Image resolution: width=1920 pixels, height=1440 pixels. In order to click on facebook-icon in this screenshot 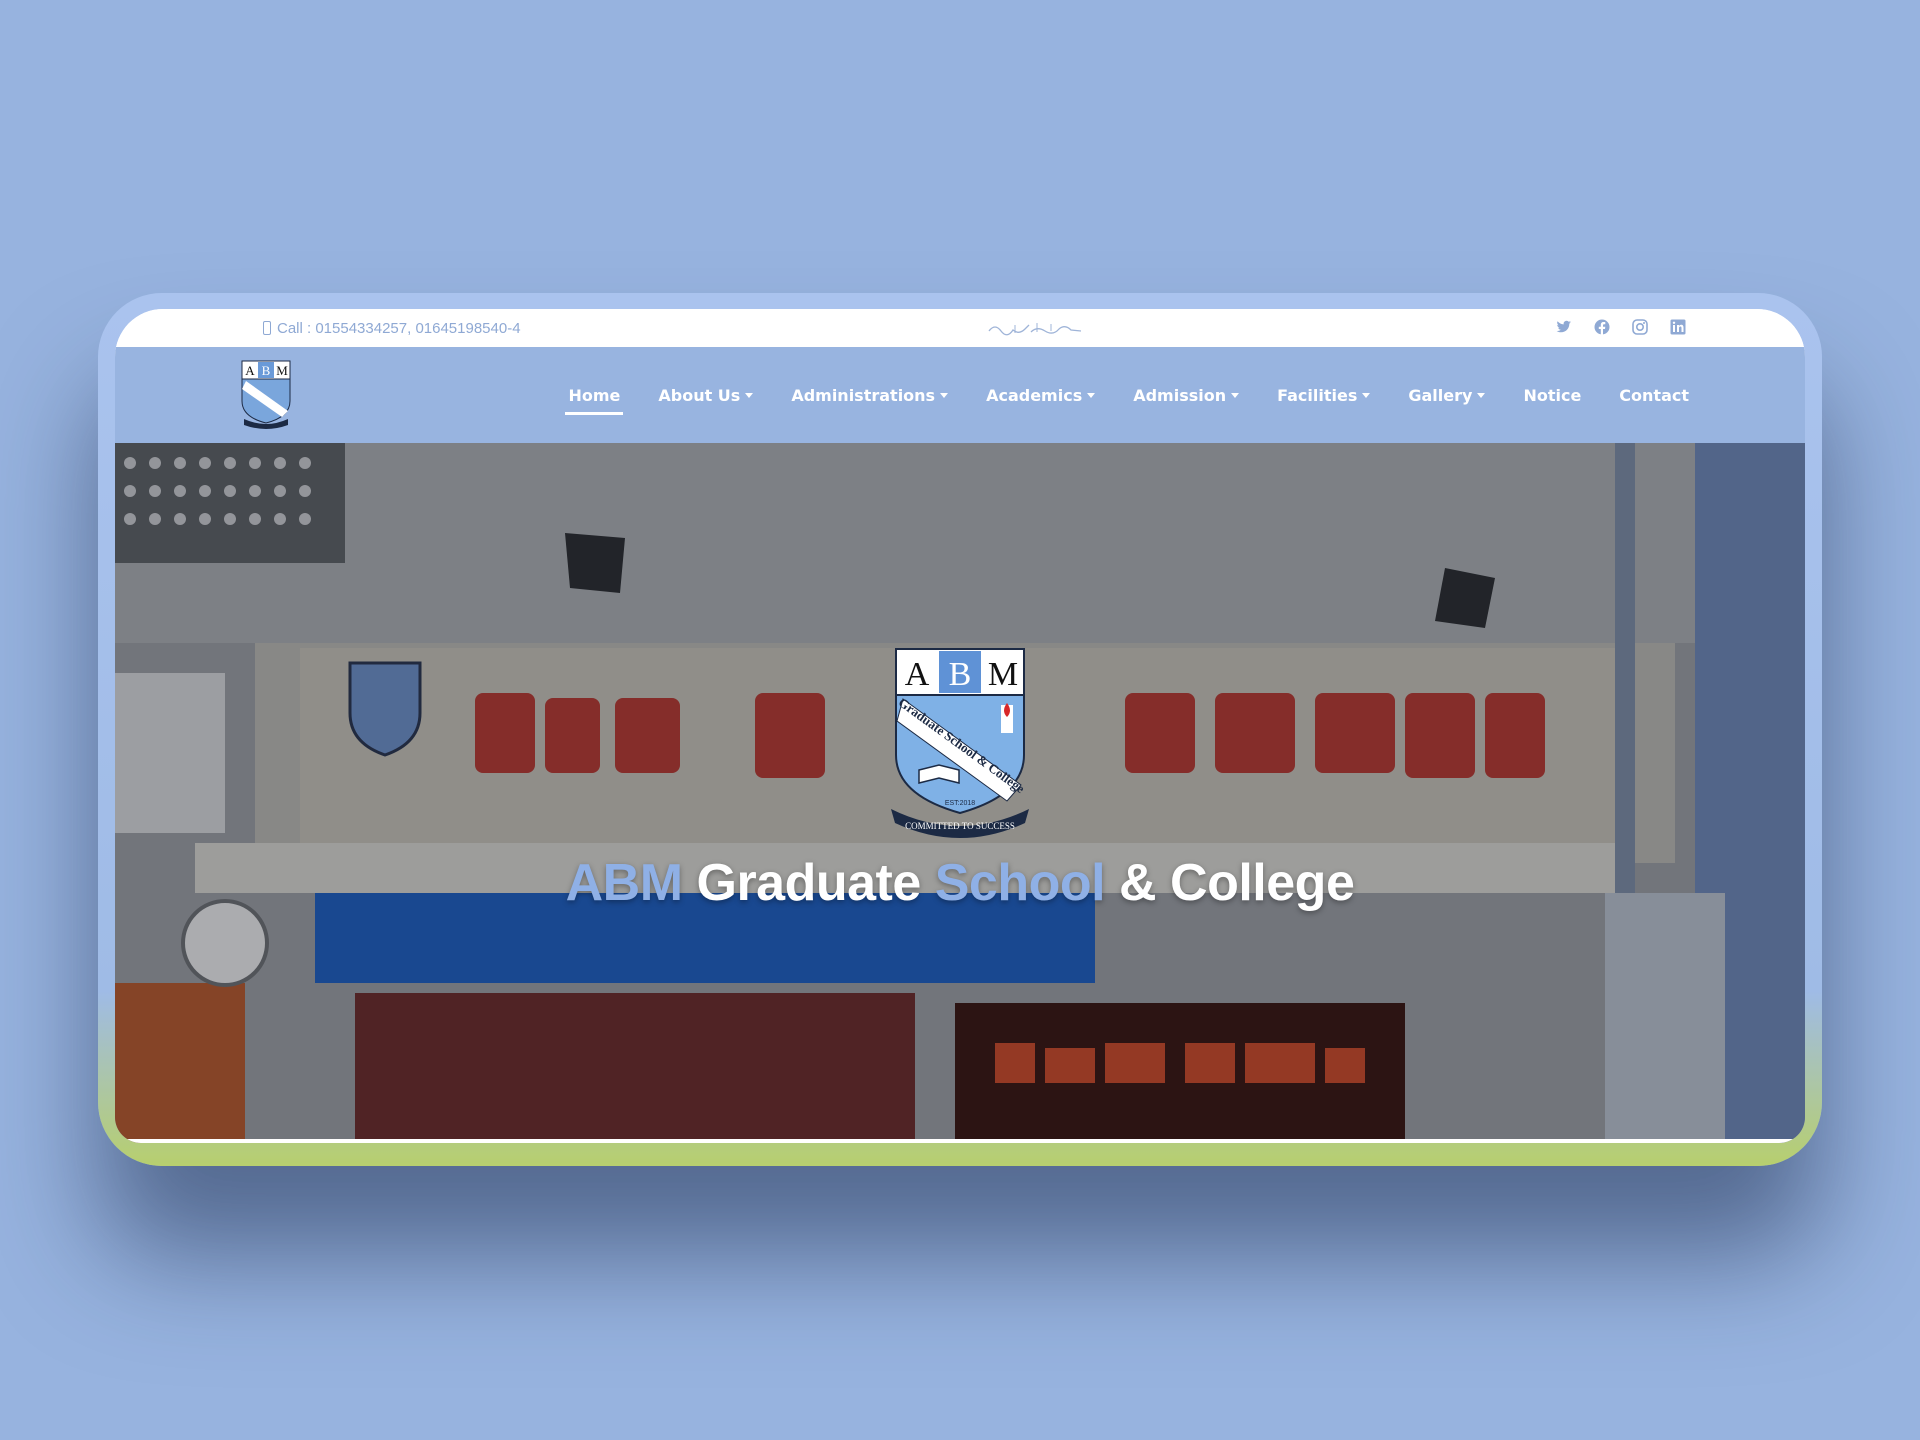, I will do `click(1602, 327)`.